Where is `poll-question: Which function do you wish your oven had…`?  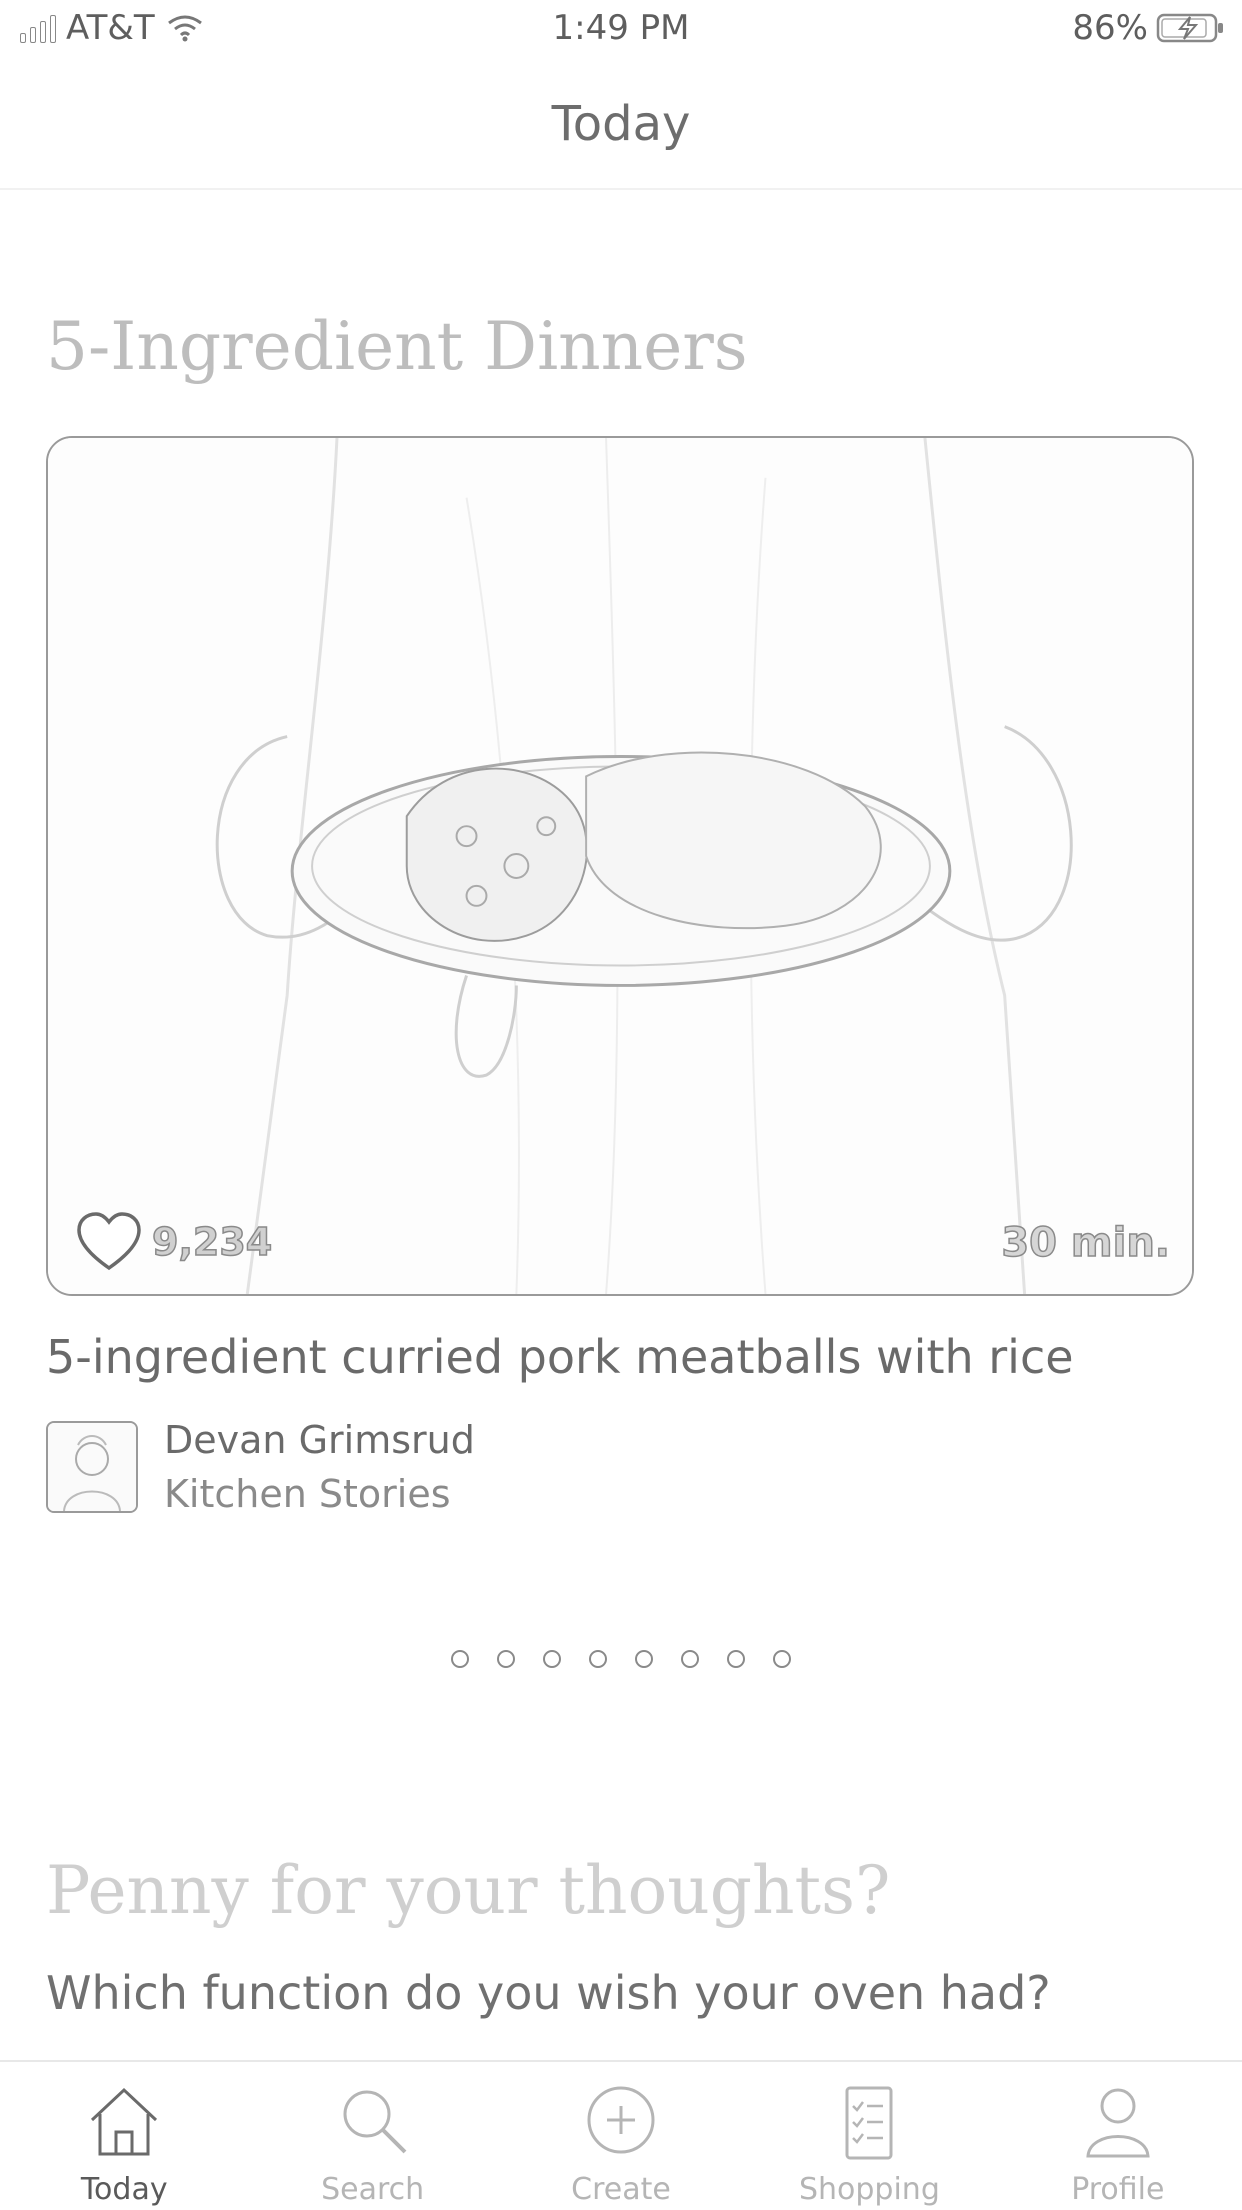 poll-question: Which function do you wish your oven had… is located at coordinates (548, 1993).